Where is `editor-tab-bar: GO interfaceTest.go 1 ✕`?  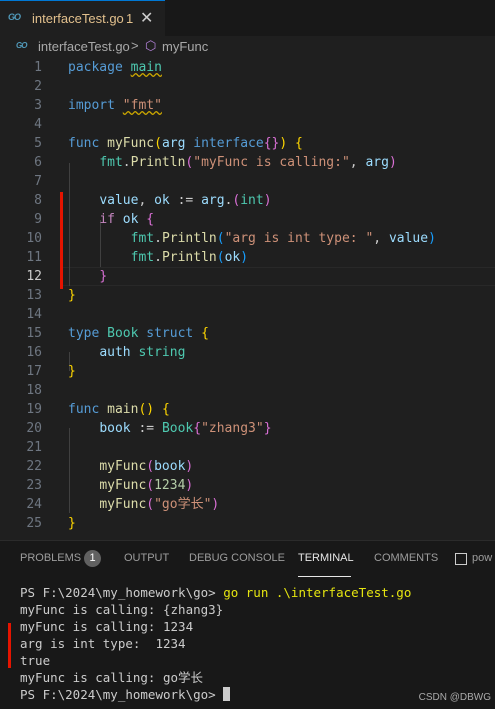 editor-tab-bar: GO interfaceTest.go 1 ✕ is located at coordinates (247, 18).